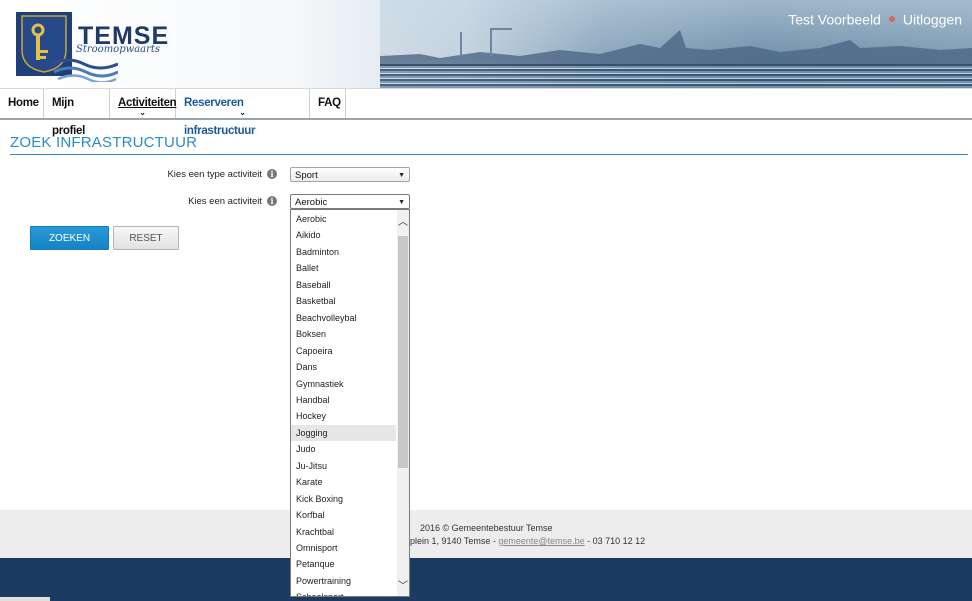 The height and width of the screenshot is (601, 972). What do you see at coordinates (343, 268) in the screenshot?
I see `dropdown-option: Ballet` at bounding box center [343, 268].